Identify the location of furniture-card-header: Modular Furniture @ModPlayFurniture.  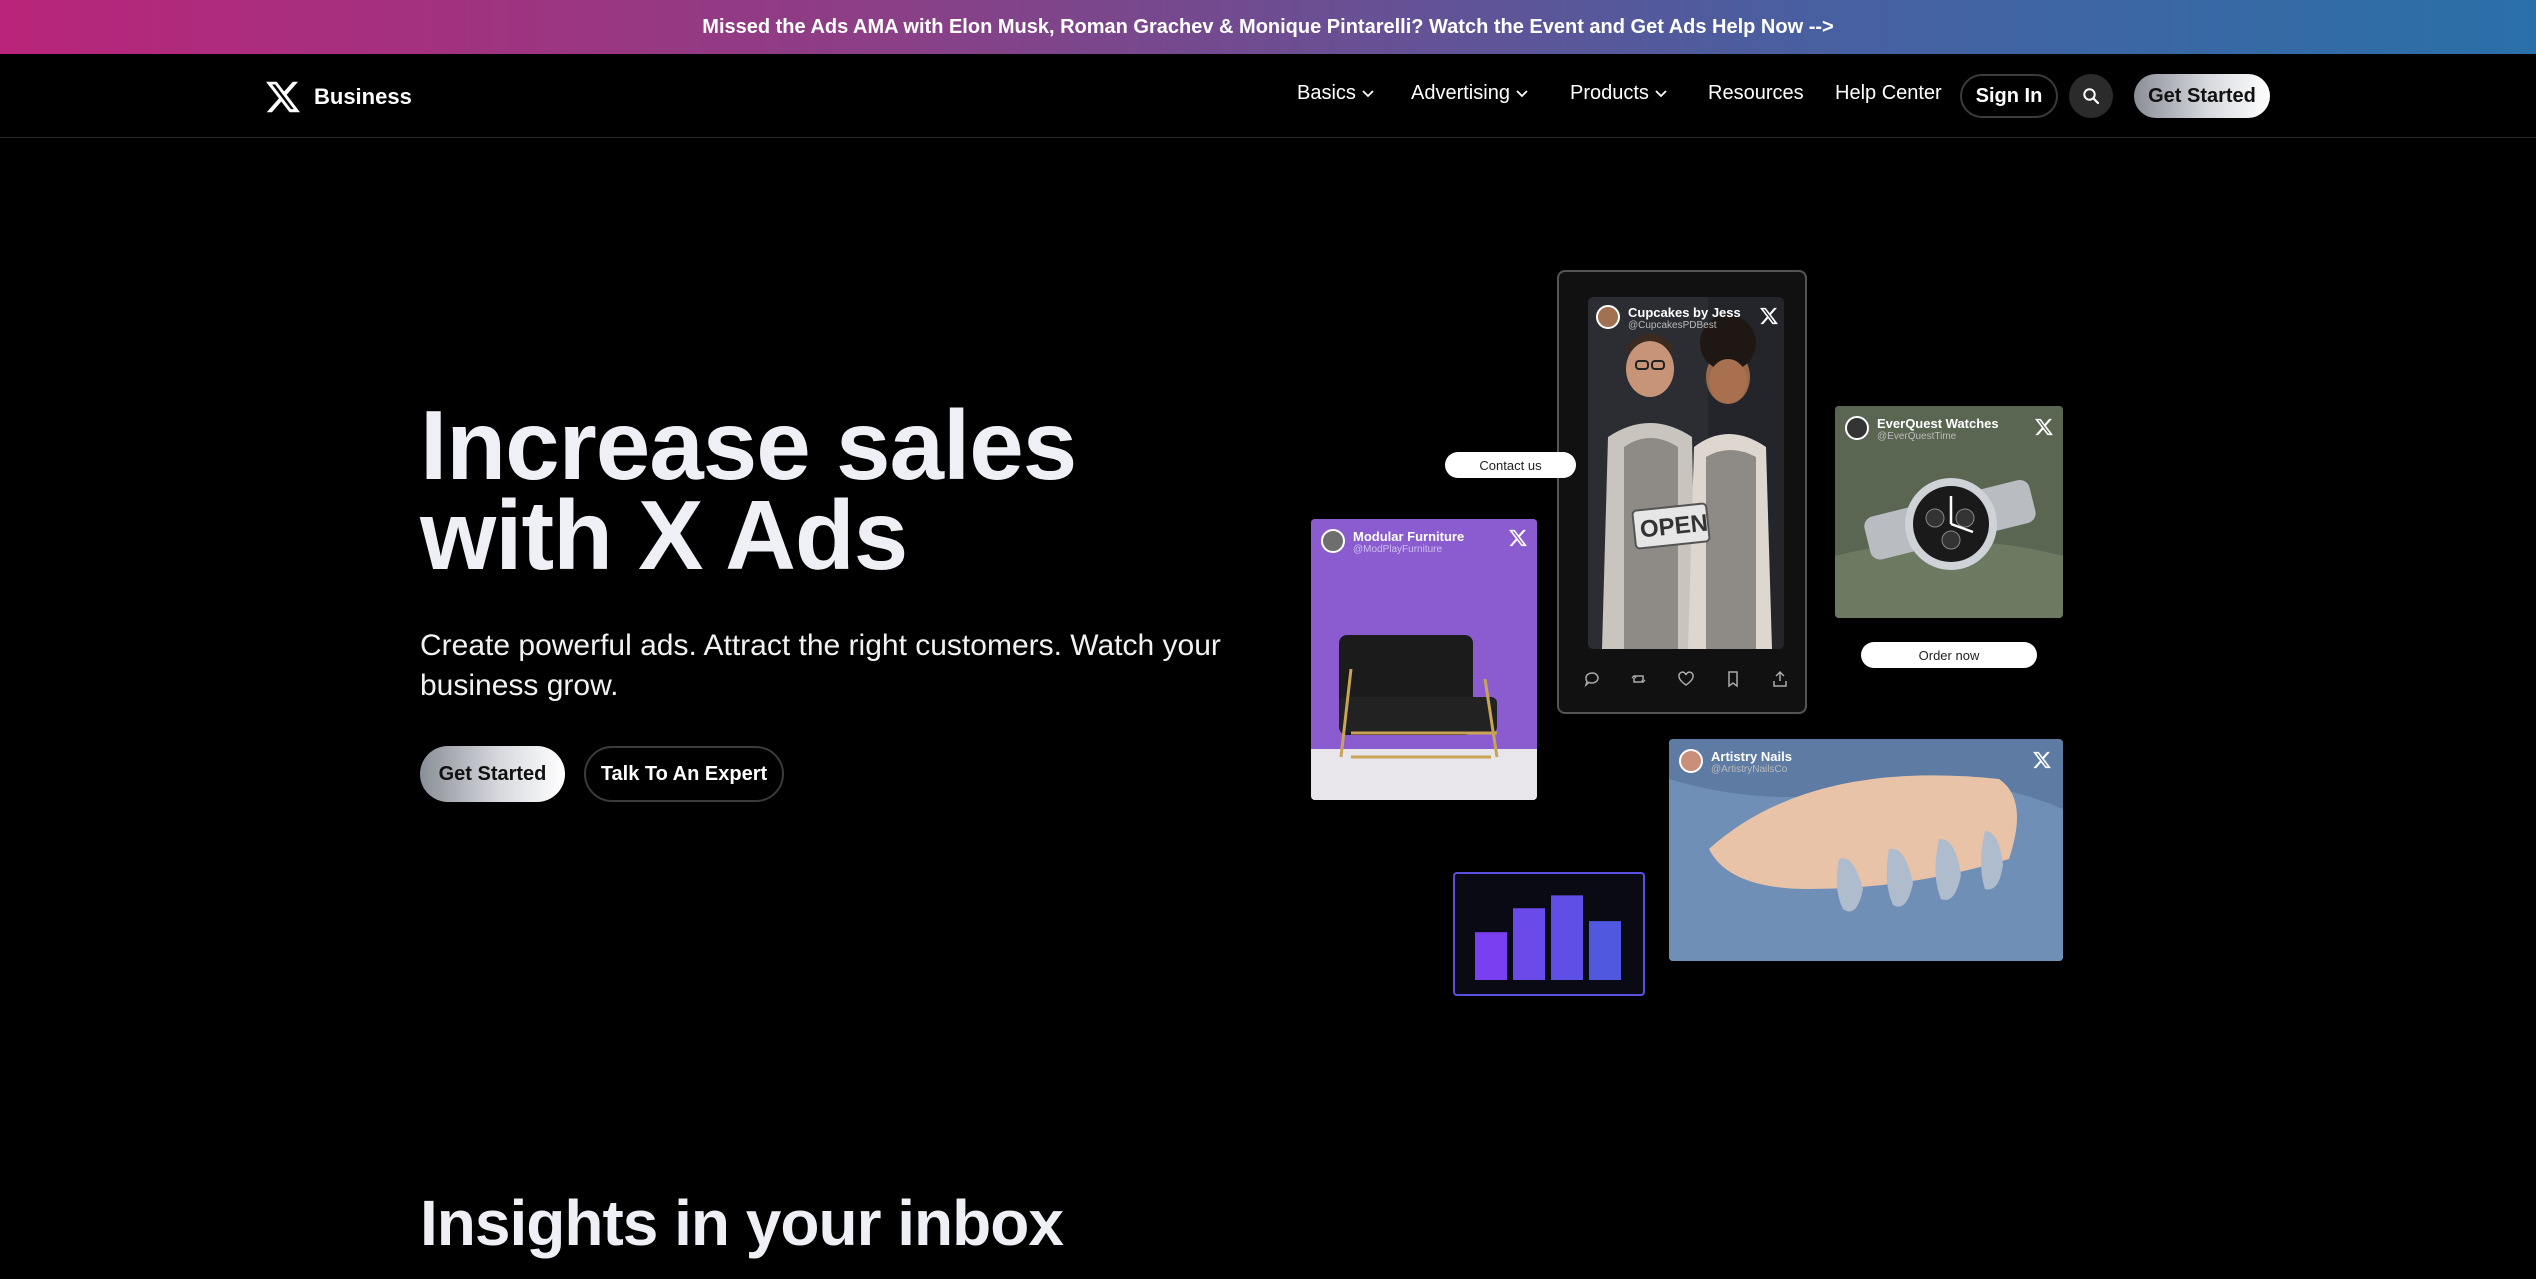
(1392, 542).